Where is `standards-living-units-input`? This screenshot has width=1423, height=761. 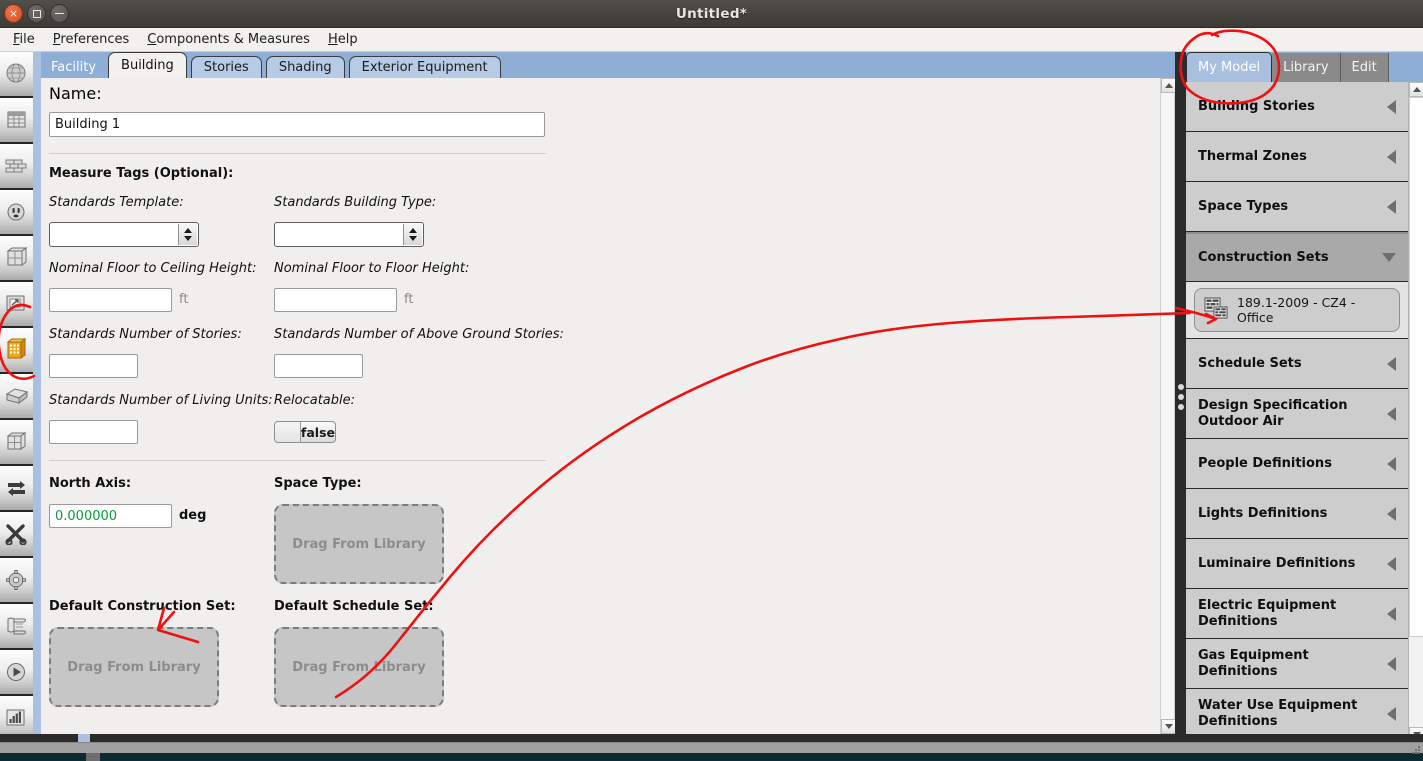 standards-living-units-input is located at coordinates (93, 432).